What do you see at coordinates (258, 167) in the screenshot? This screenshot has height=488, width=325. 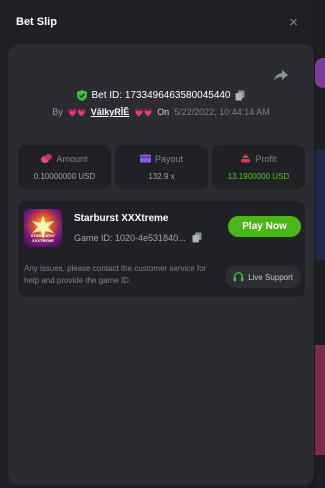 I see `stat-profit: Profit 13.1900000 USD` at bounding box center [258, 167].